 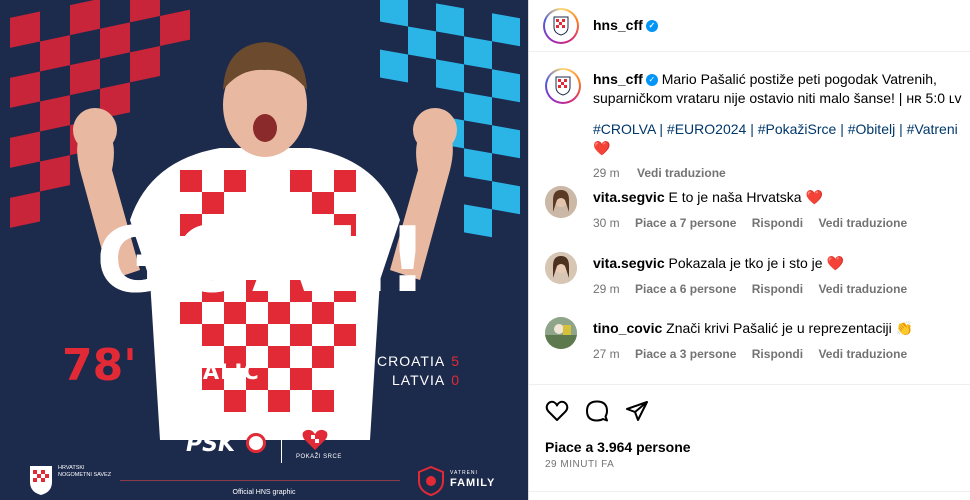 What do you see at coordinates (606, 173) in the screenshot?
I see `post-time: 29 m` at bounding box center [606, 173].